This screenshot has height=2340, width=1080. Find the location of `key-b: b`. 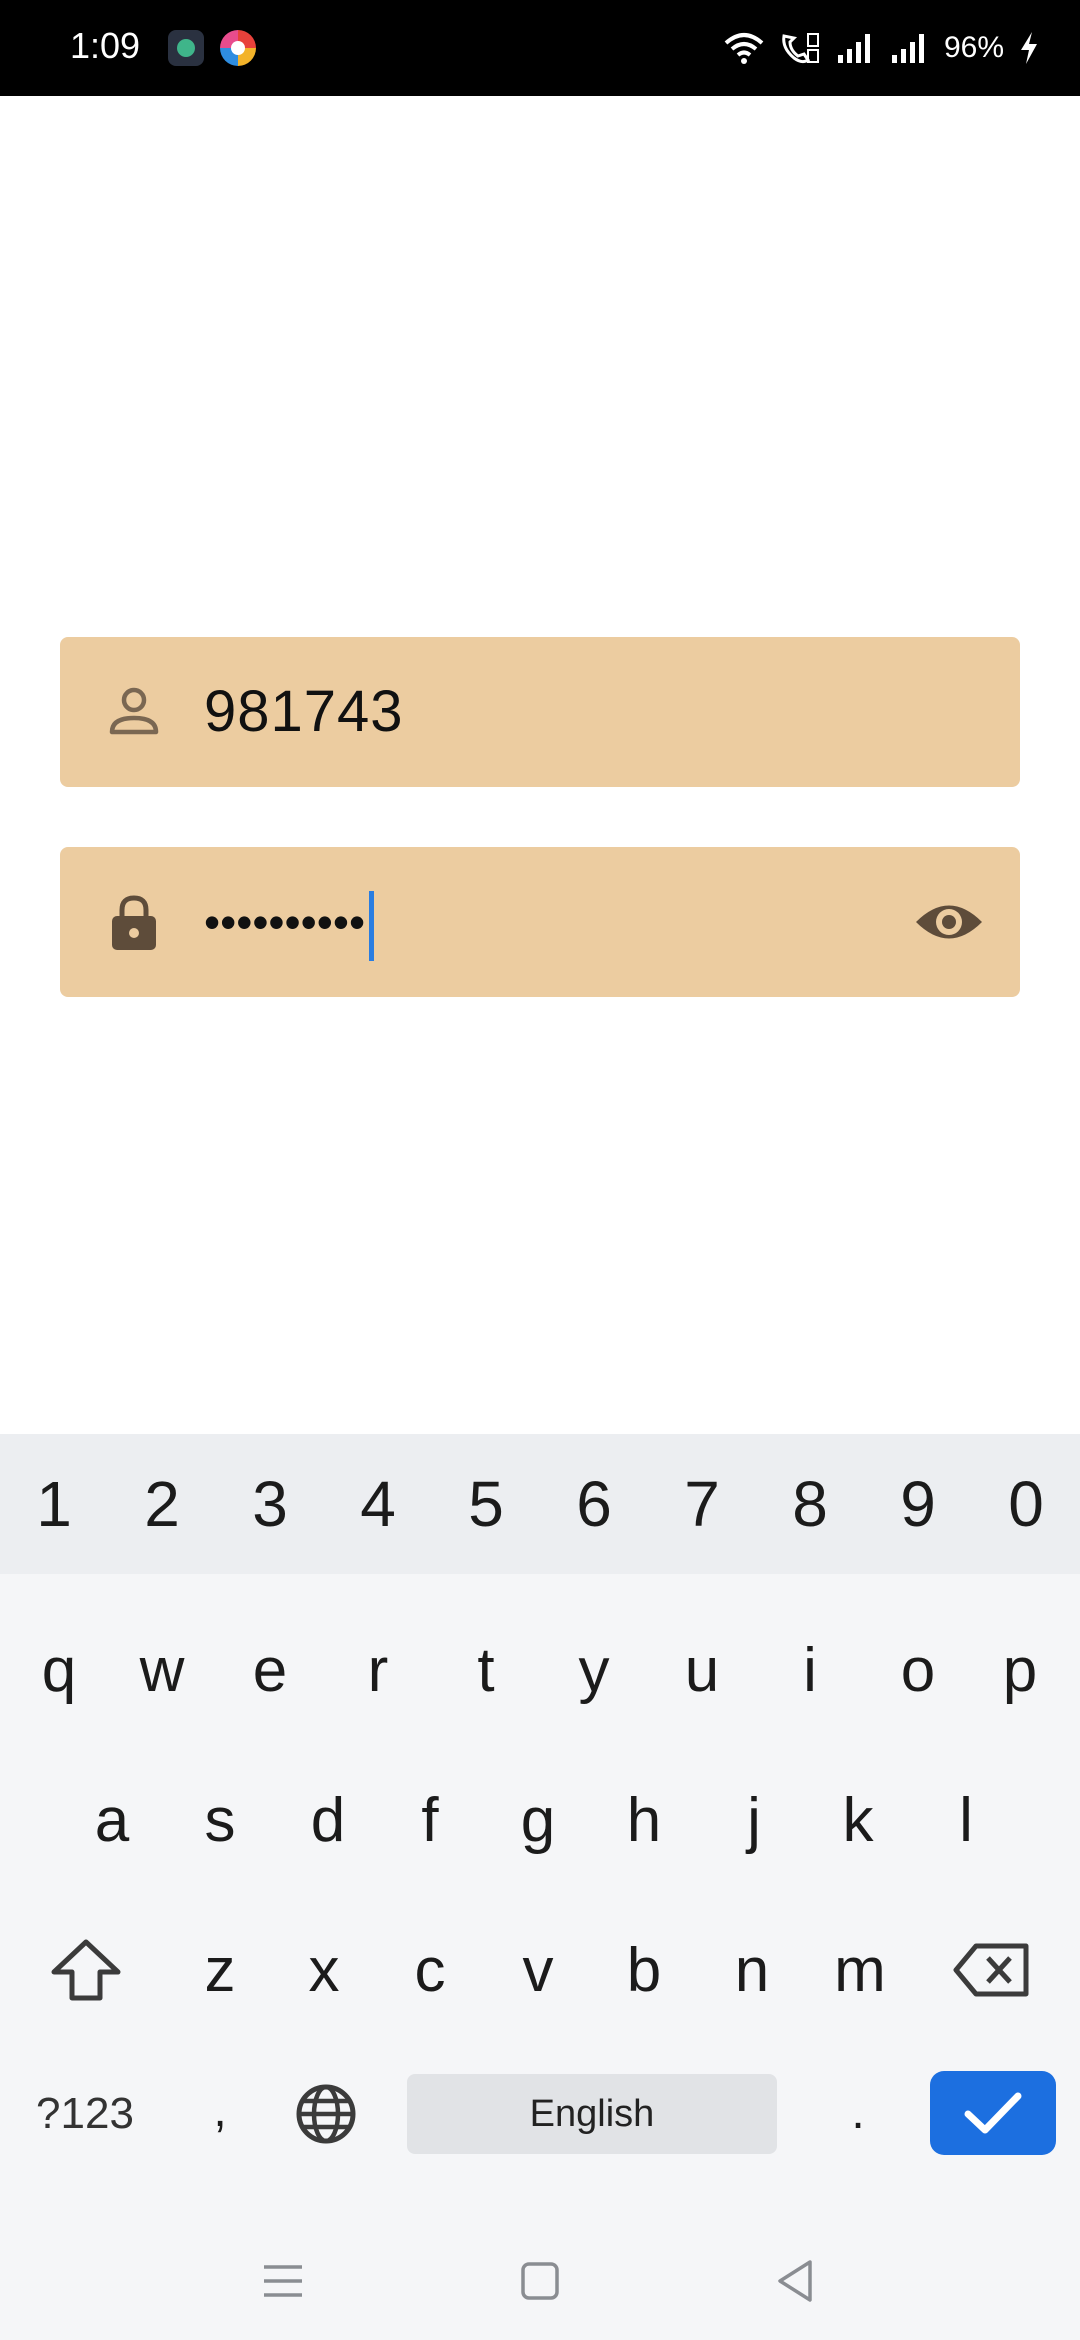

key-b: b is located at coordinates (644, 1970).